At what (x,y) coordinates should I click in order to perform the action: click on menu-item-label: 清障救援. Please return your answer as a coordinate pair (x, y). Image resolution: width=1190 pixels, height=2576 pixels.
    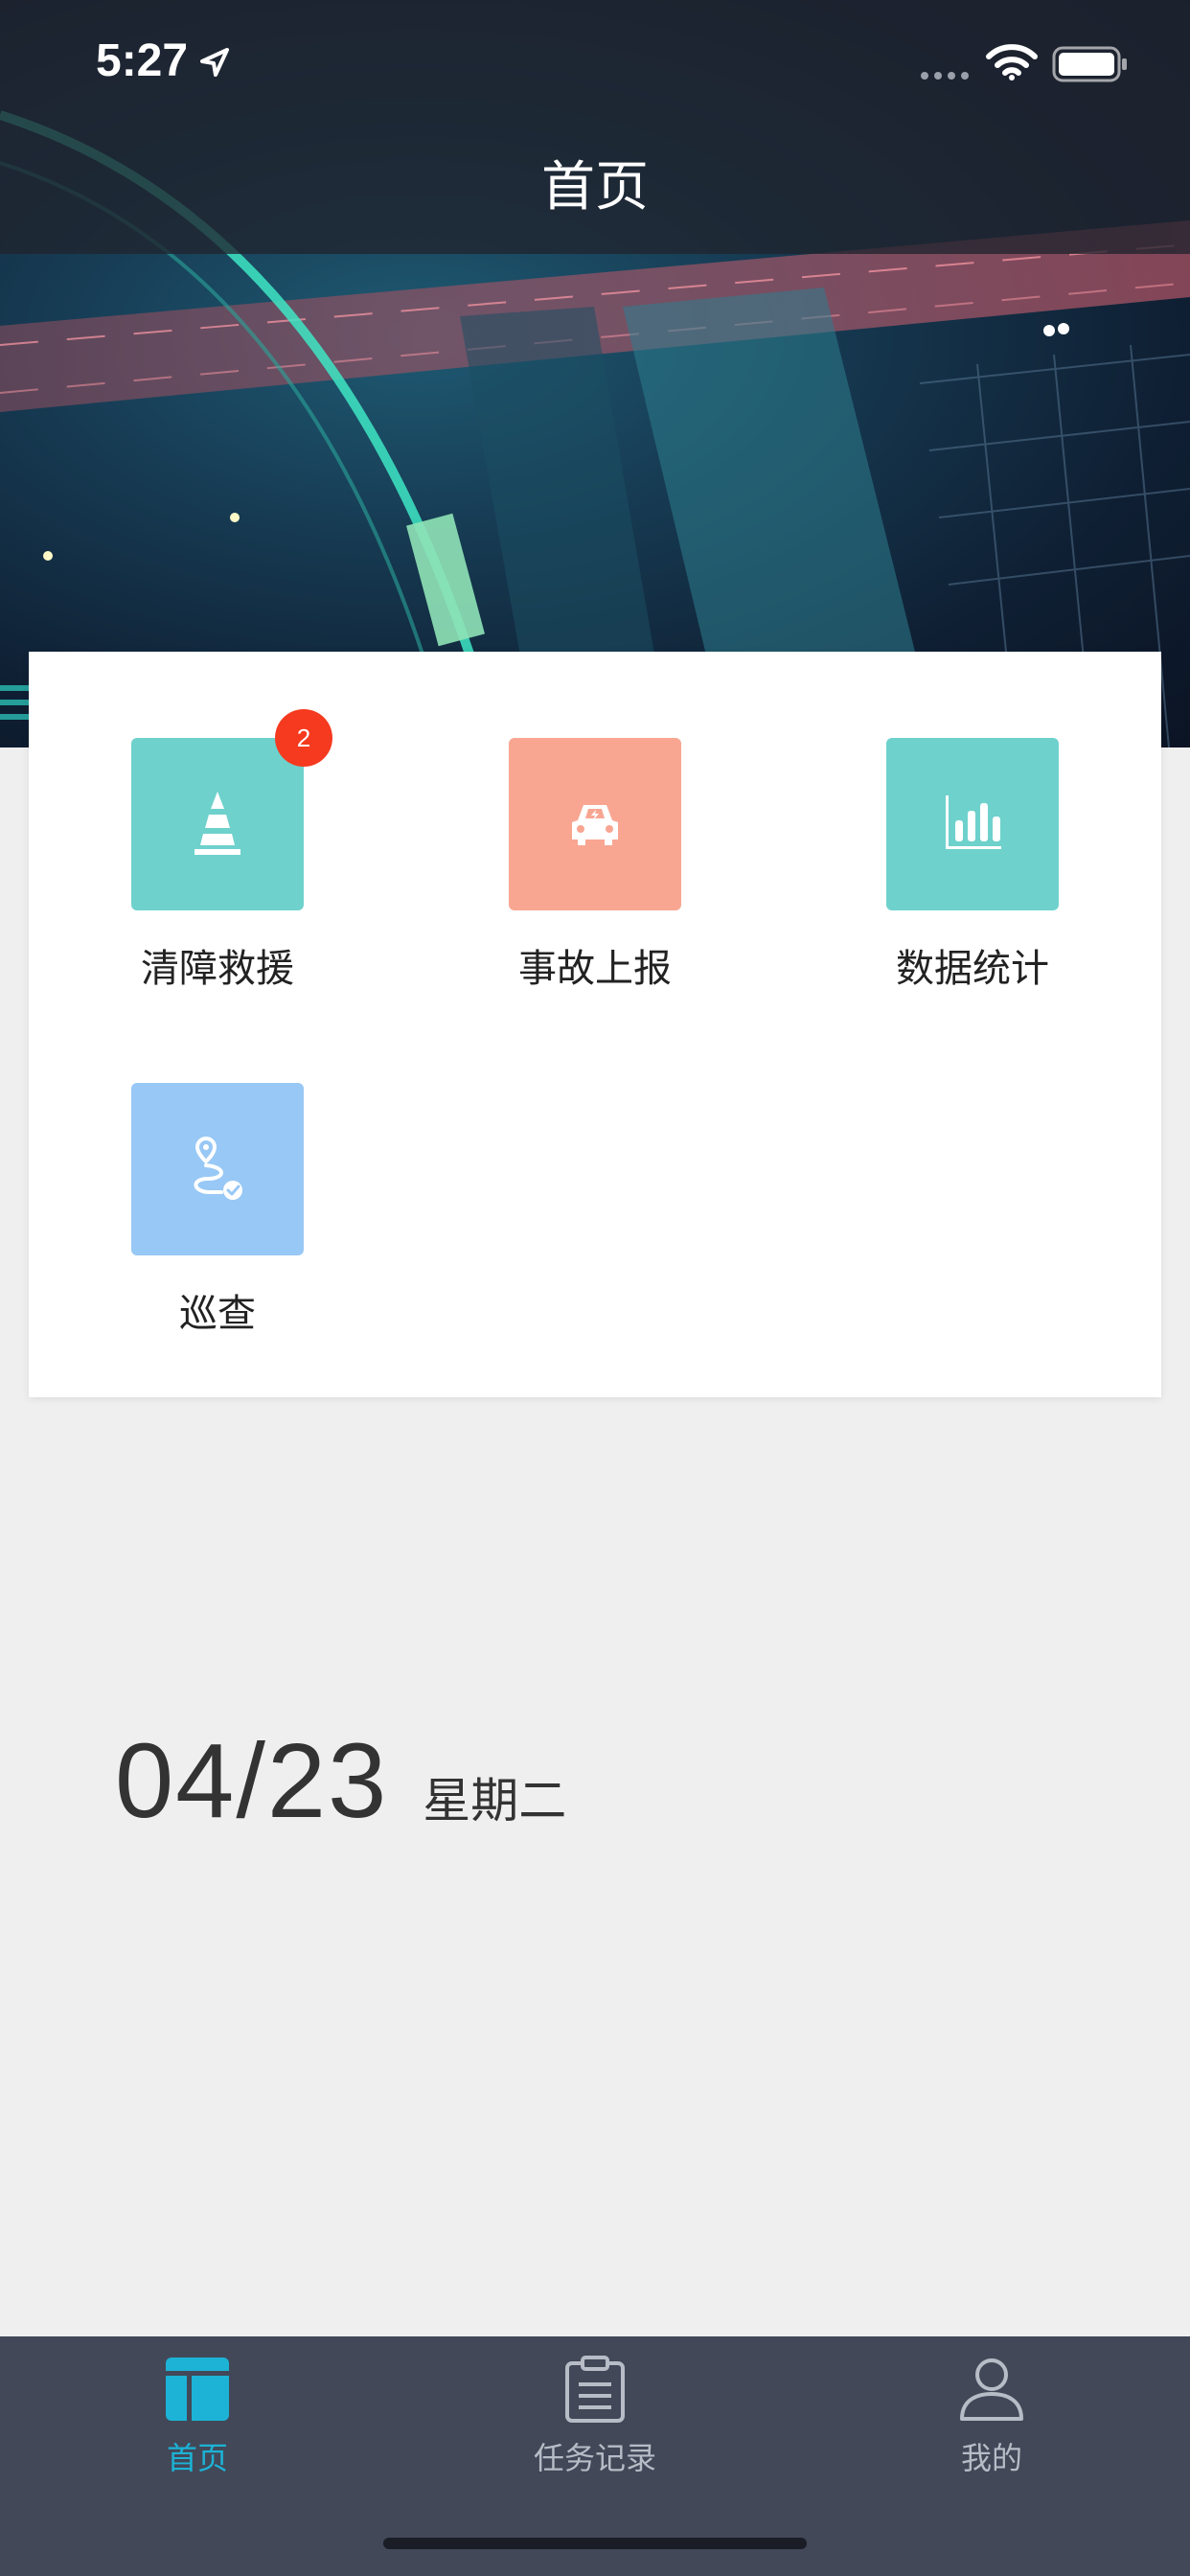
    Looking at the image, I should click on (218, 969).